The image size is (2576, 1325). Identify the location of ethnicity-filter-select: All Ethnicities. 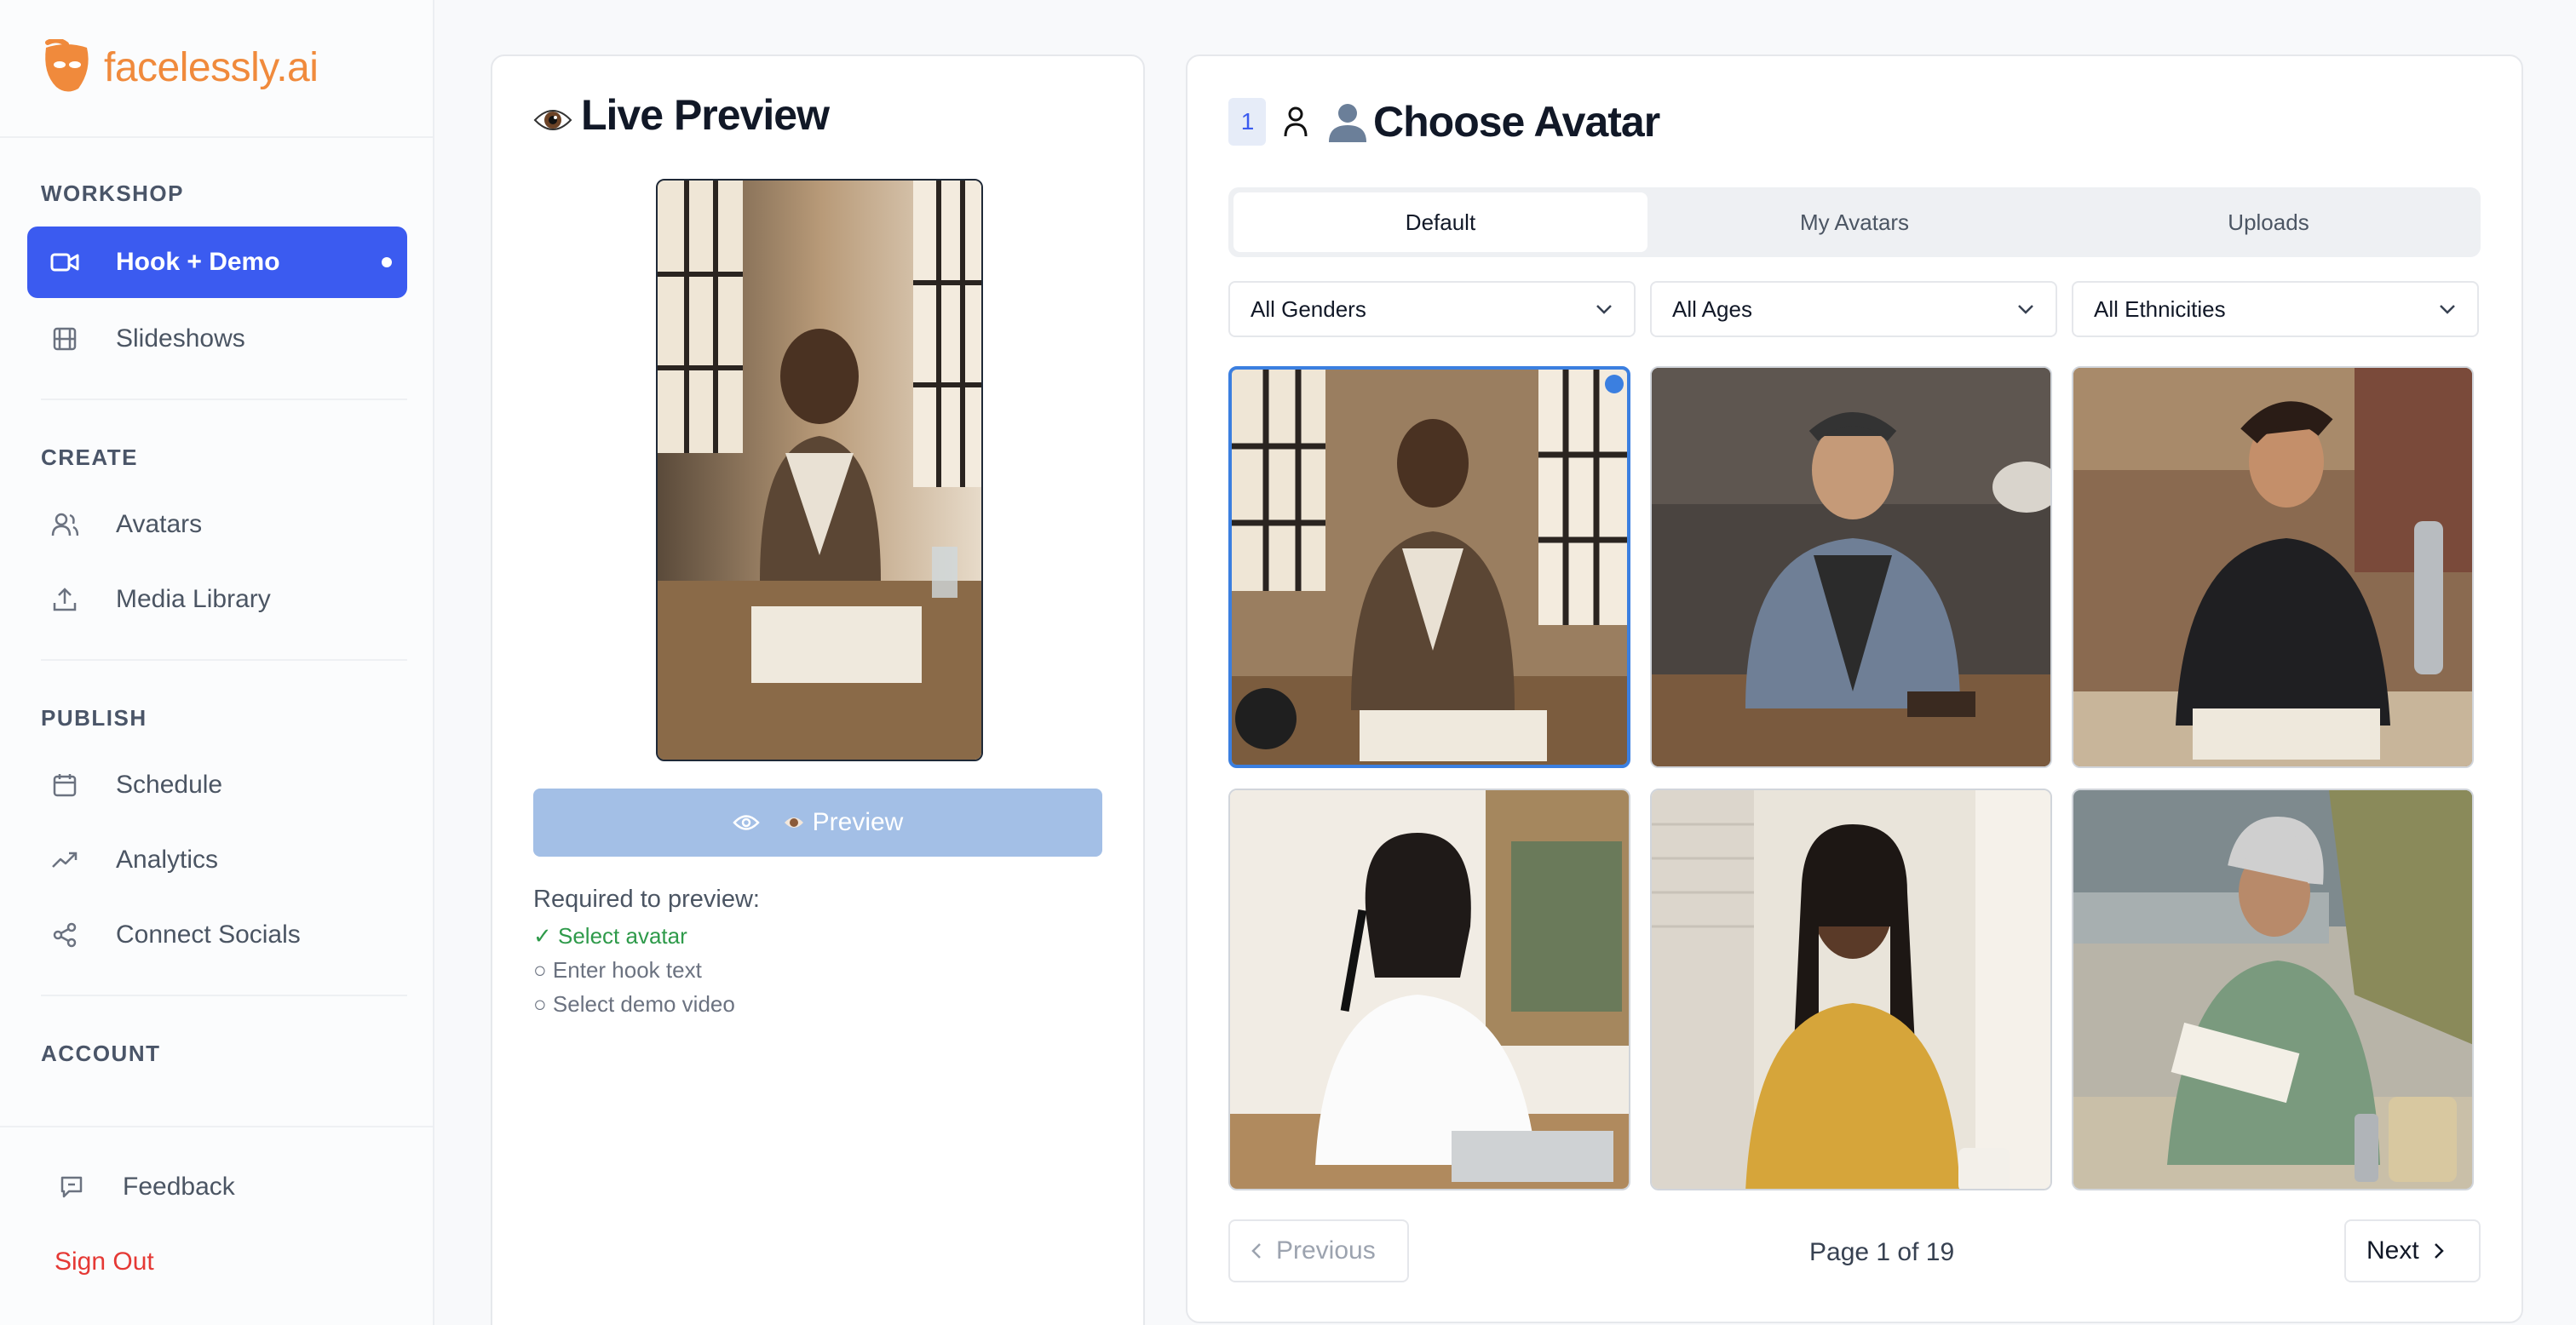
(2276, 309).